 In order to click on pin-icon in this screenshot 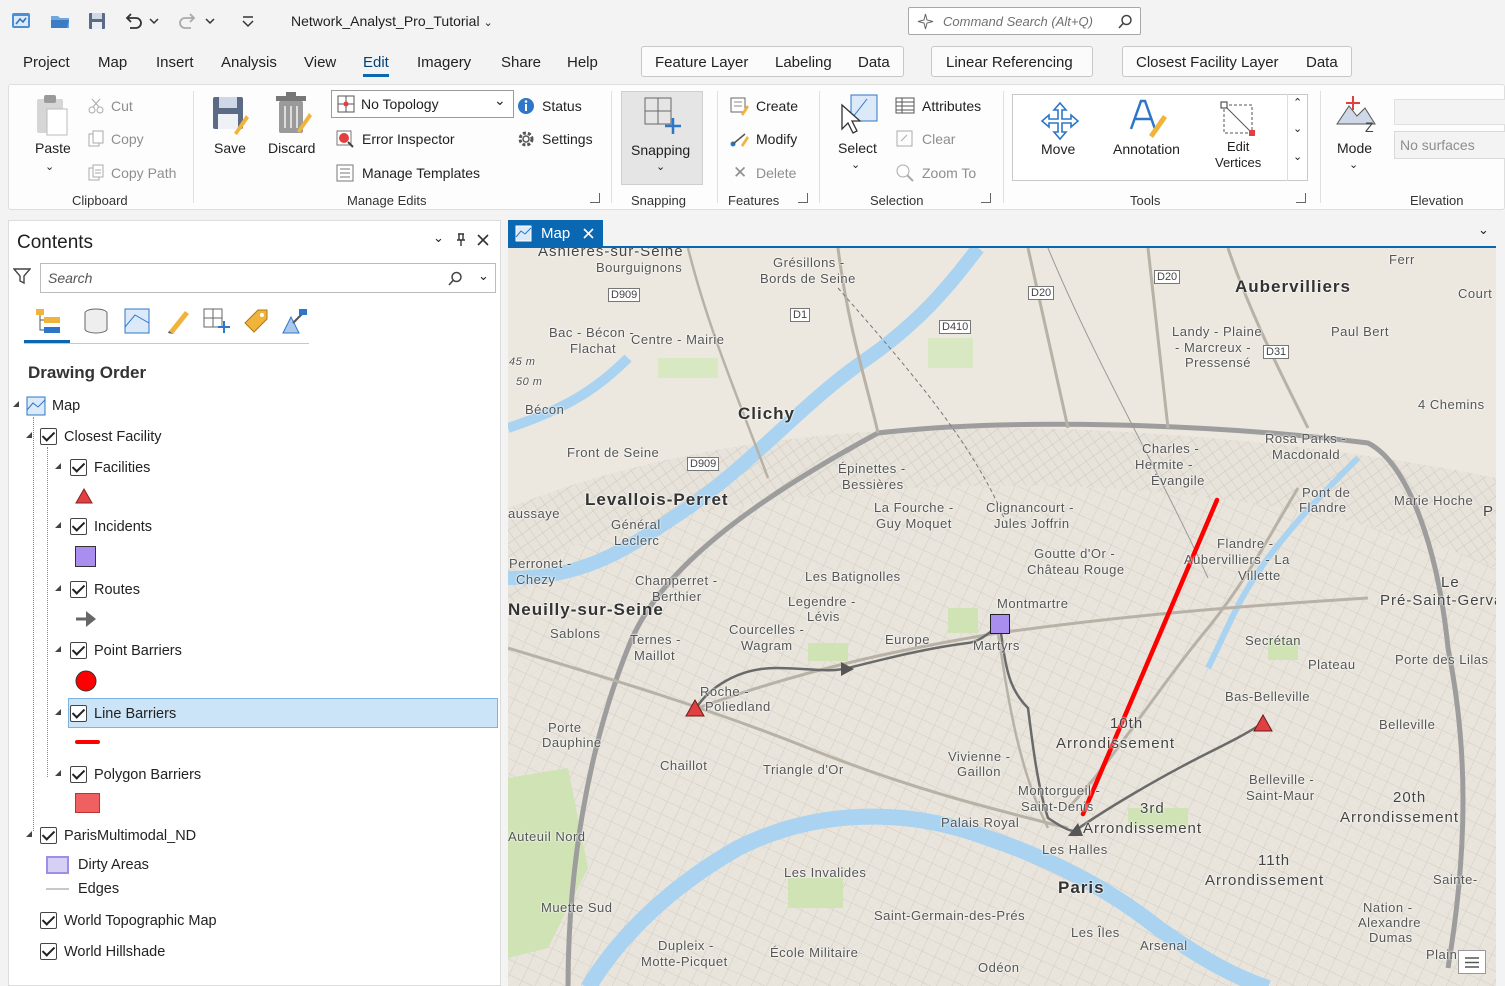, I will do `click(461, 240)`.